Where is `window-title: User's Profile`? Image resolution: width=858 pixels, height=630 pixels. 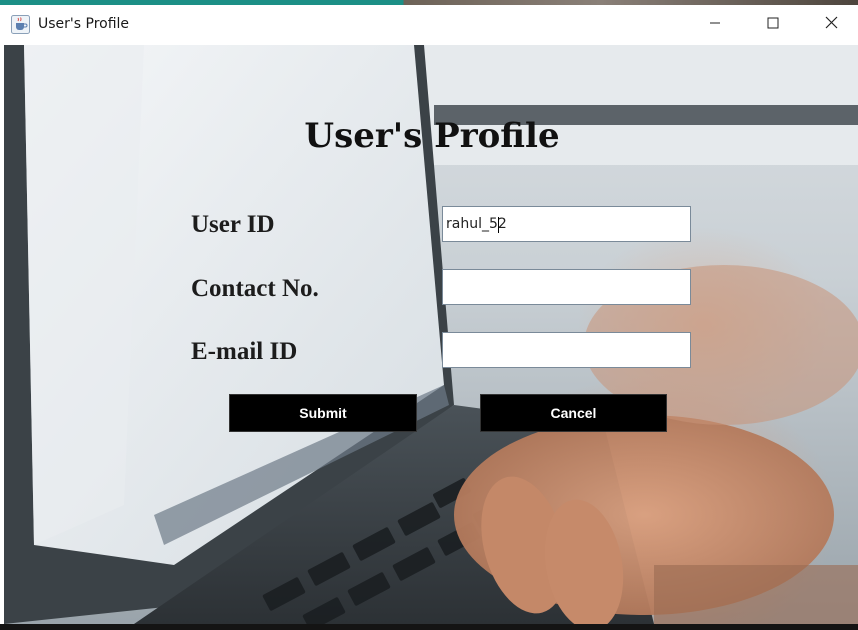 window-title: User's Profile is located at coordinates (84, 24).